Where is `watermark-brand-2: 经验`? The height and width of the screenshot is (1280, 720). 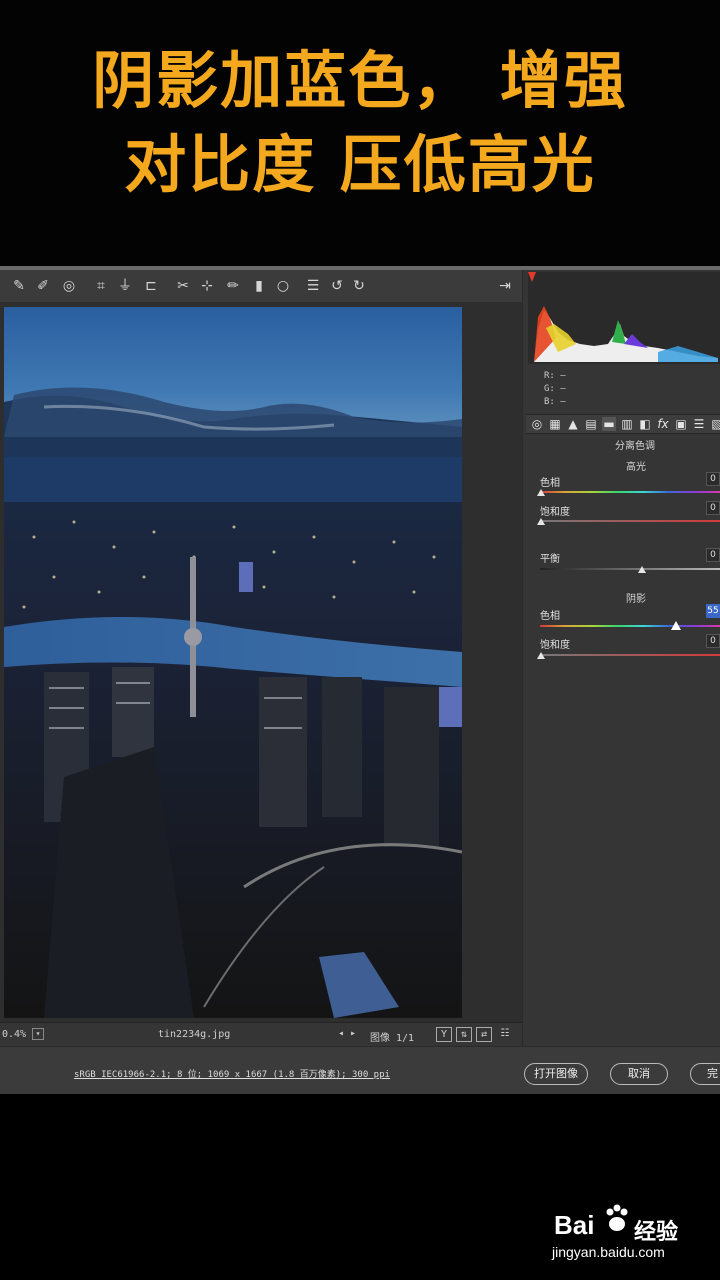
watermark-brand-2: 经验 is located at coordinates (656, 1232).